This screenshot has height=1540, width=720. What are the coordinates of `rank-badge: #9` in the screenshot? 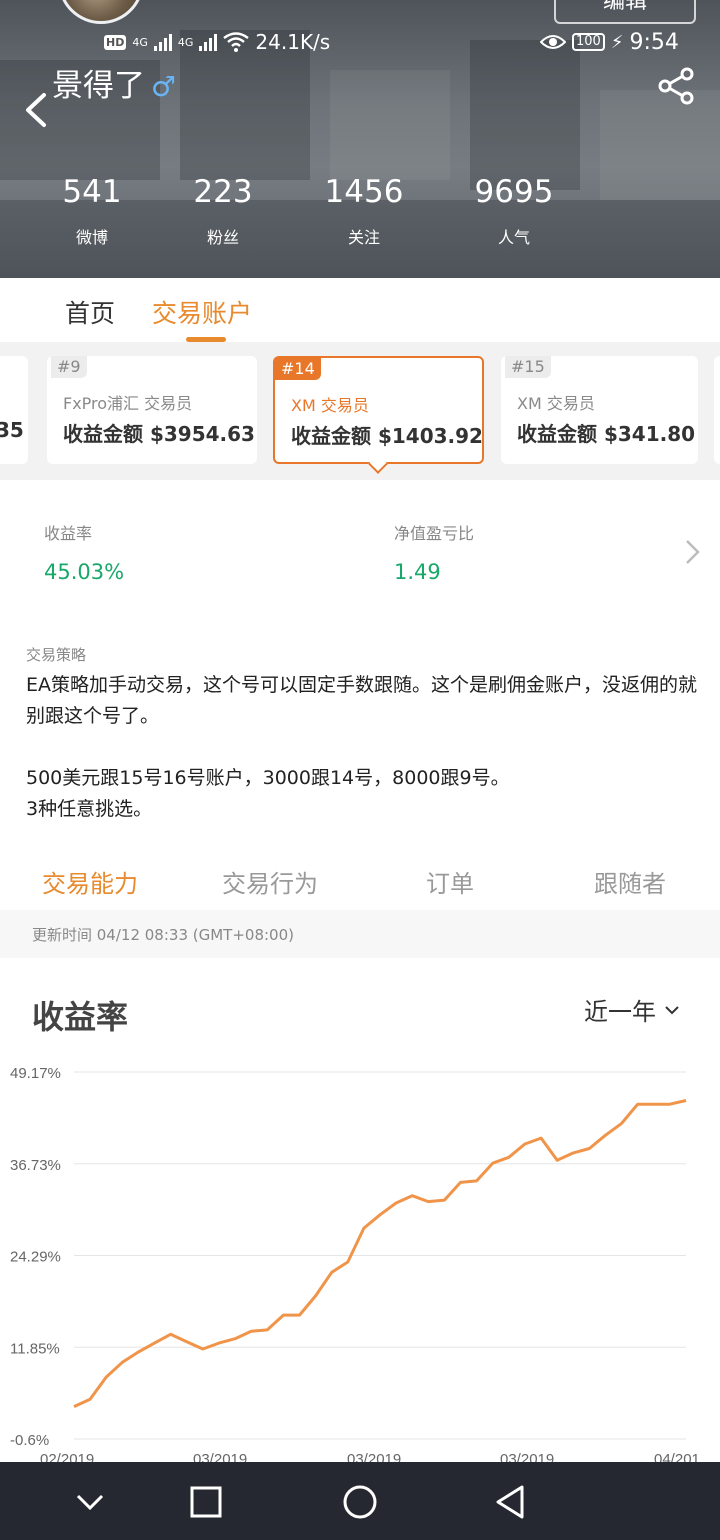 It's located at (69, 367).